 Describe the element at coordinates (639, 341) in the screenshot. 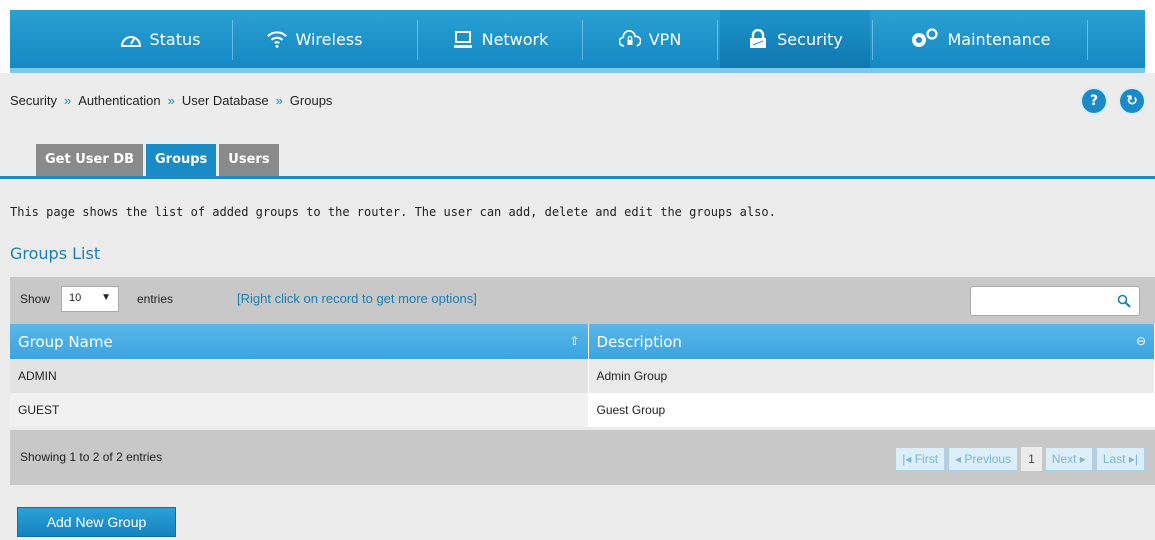

I see `column-header-label: Description` at that location.